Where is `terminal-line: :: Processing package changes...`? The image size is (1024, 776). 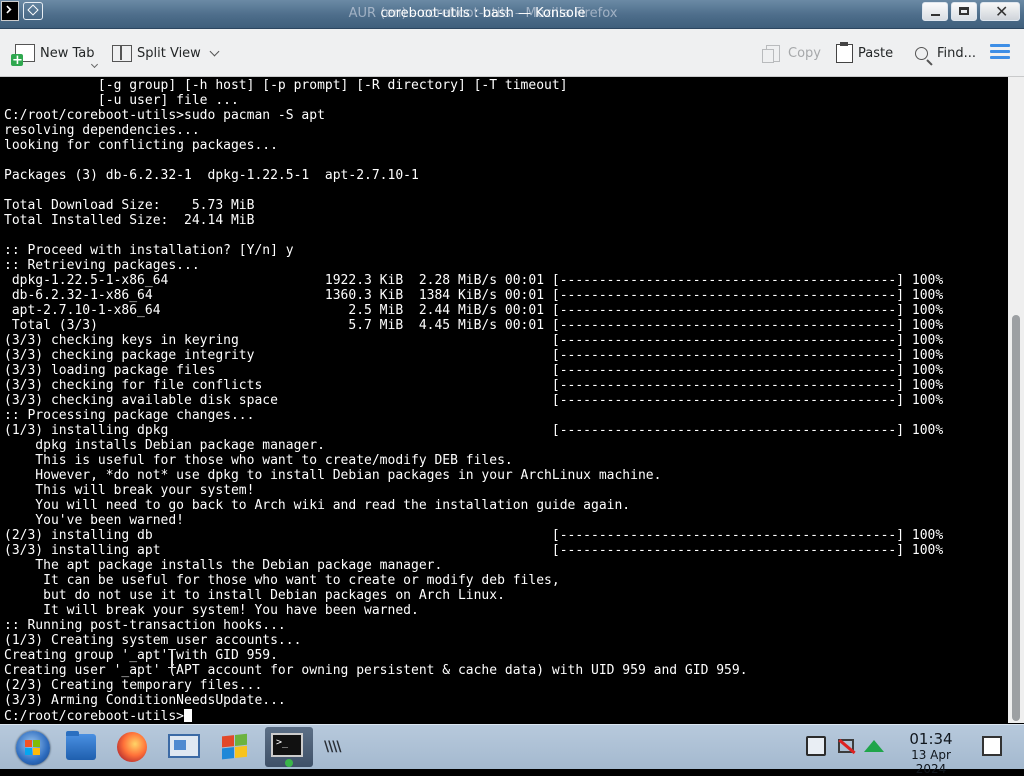 terminal-line: :: Processing package changes... is located at coordinates (129, 415).